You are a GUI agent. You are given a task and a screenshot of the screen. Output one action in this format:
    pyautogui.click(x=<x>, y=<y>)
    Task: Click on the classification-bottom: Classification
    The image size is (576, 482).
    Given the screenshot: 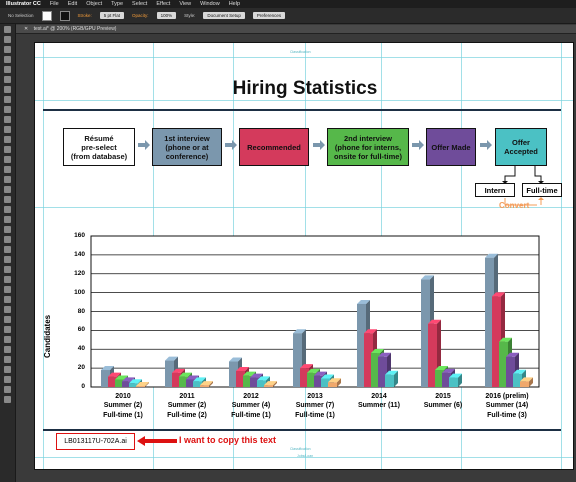 What is the action you would take?
    pyautogui.click(x=300, y=449)
    